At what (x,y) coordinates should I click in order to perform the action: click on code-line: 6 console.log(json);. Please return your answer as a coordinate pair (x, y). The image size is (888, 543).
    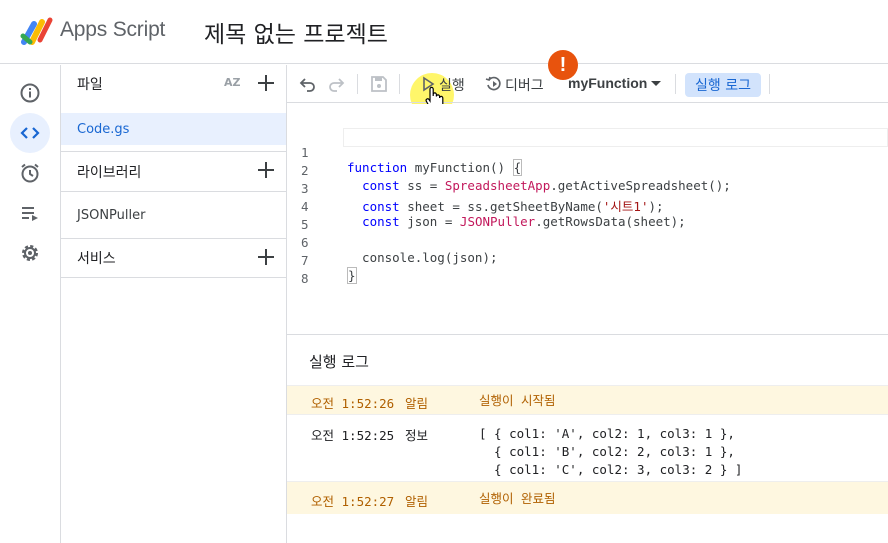
    Looking at the image, I should click on (399, 250).